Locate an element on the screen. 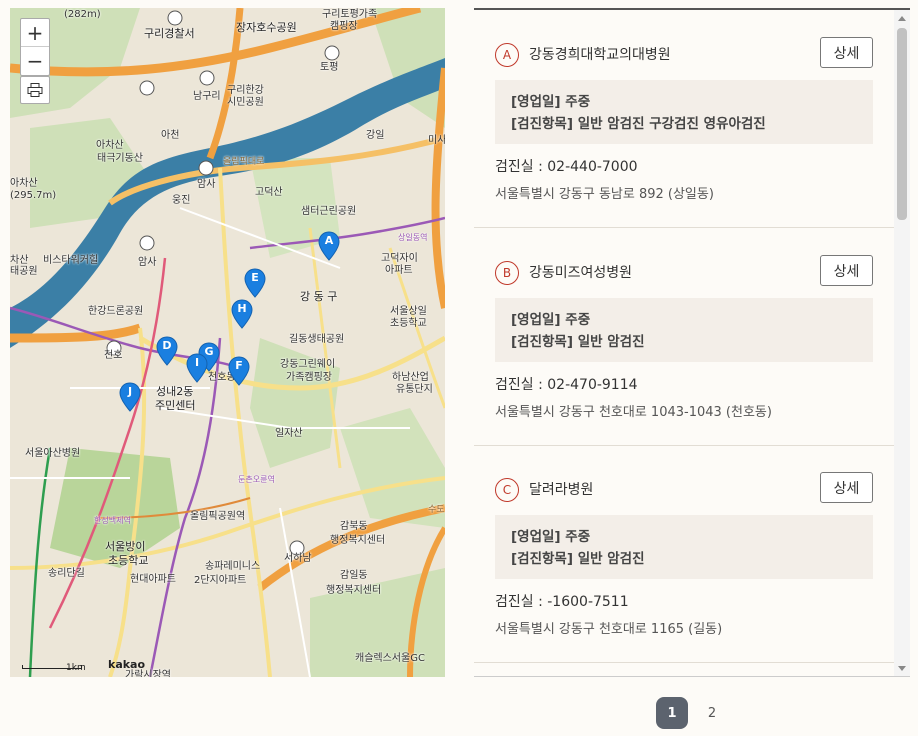 This screenshot has height=736, width=918. hospital-name: 달려라병원 is located at coordinates (561, 489).